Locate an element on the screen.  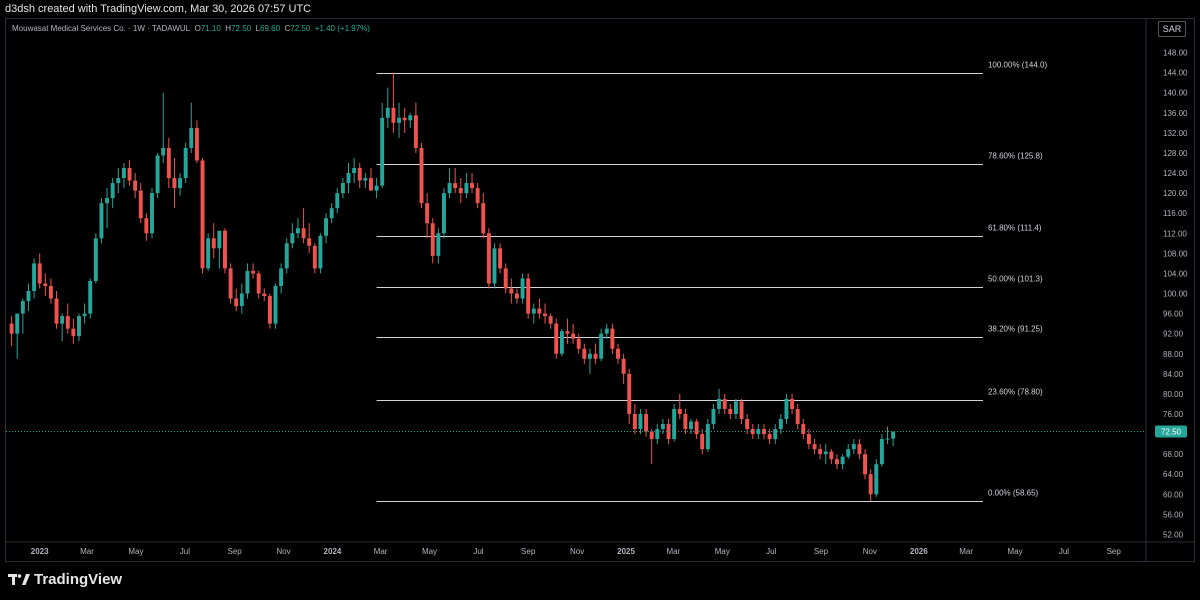
y-tick-label: 80.00 is located at coordinates (1173, 394).